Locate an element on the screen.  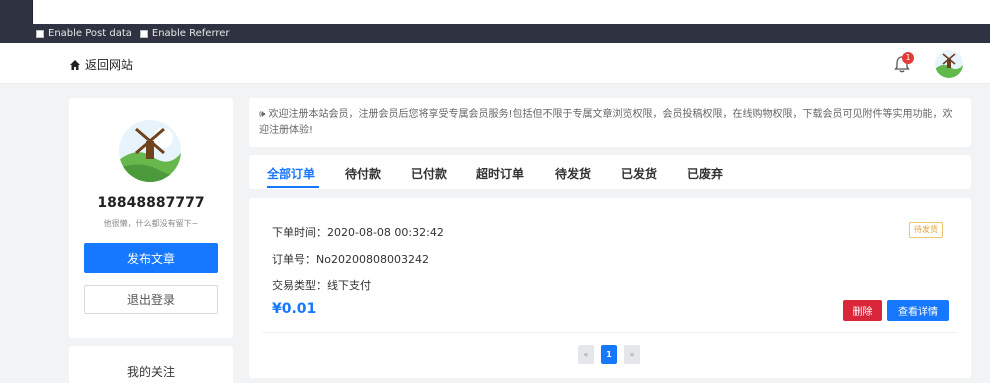
tab-pending-payment: 待付款 is located at coordinates (363, 173).